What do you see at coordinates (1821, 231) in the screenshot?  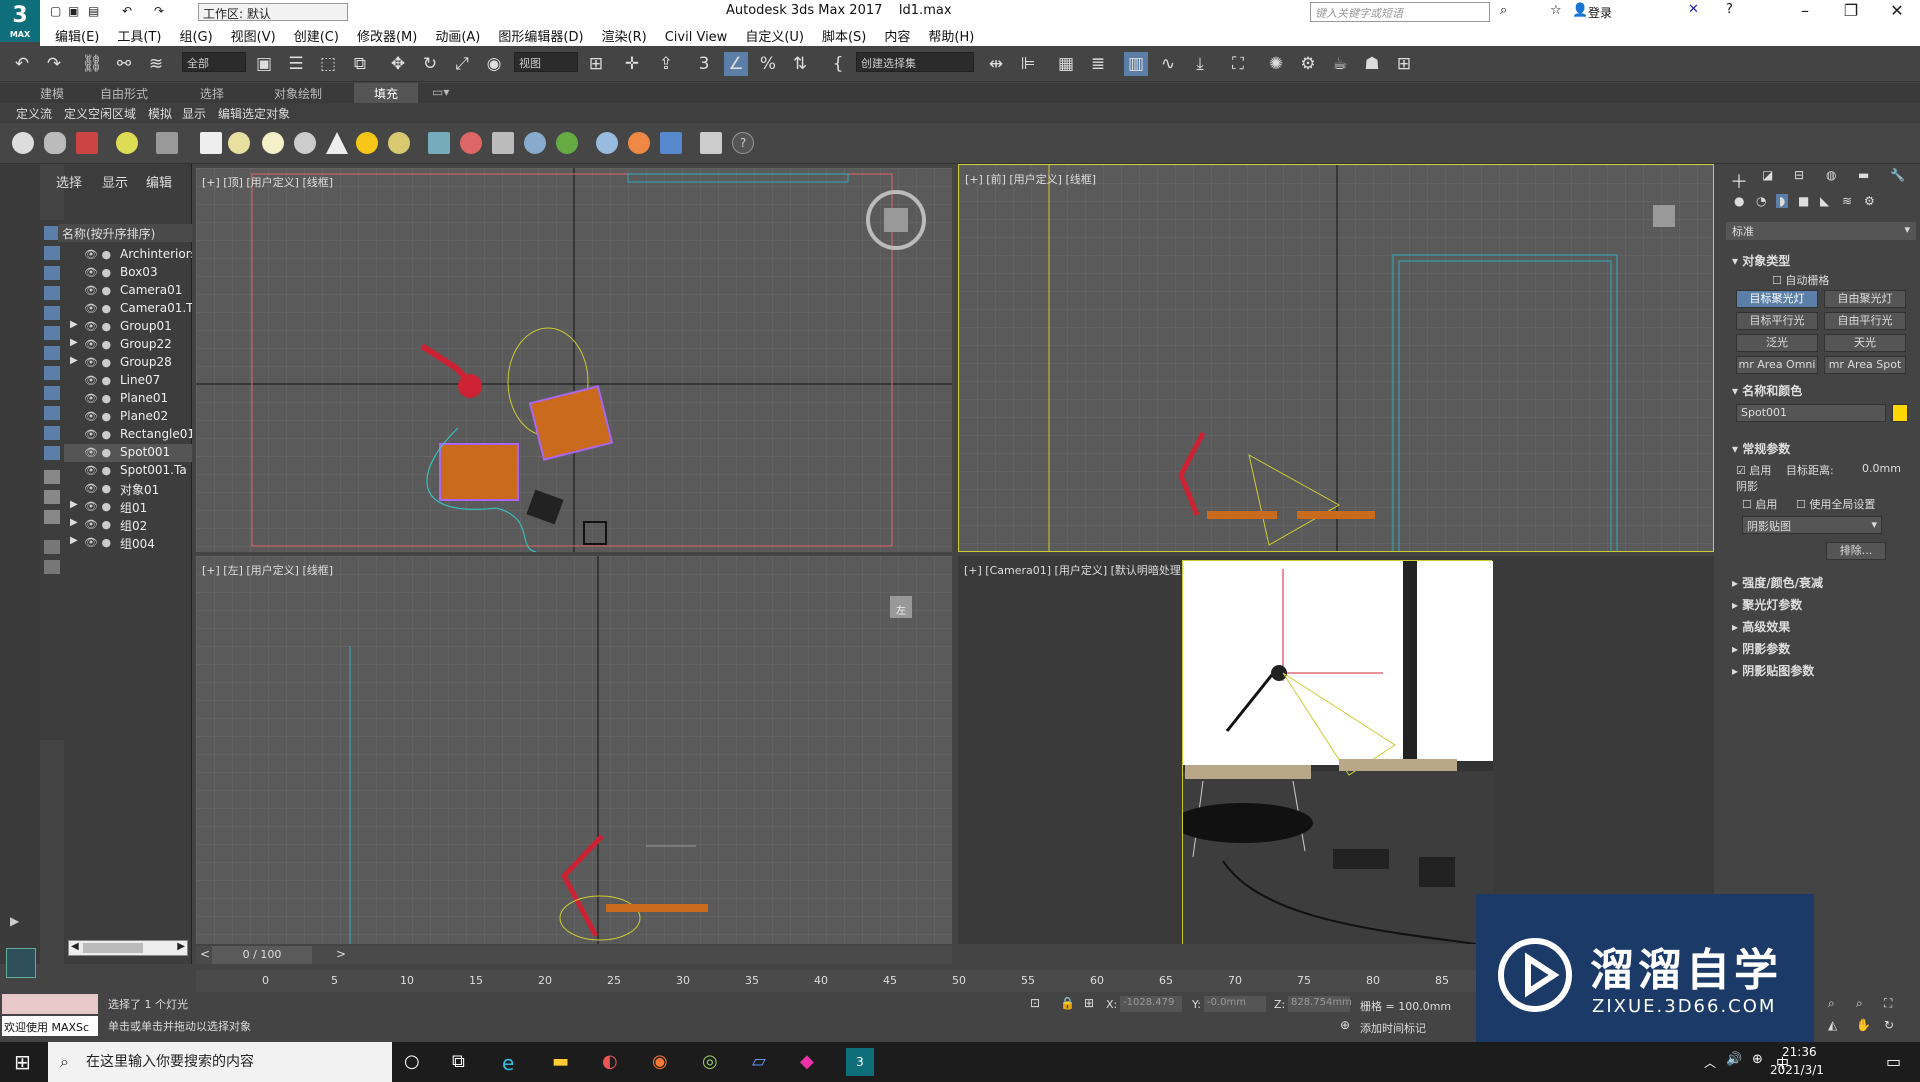 I see `light-type-dropdown: 标准 ▾` at bounding box center [1821, 231].